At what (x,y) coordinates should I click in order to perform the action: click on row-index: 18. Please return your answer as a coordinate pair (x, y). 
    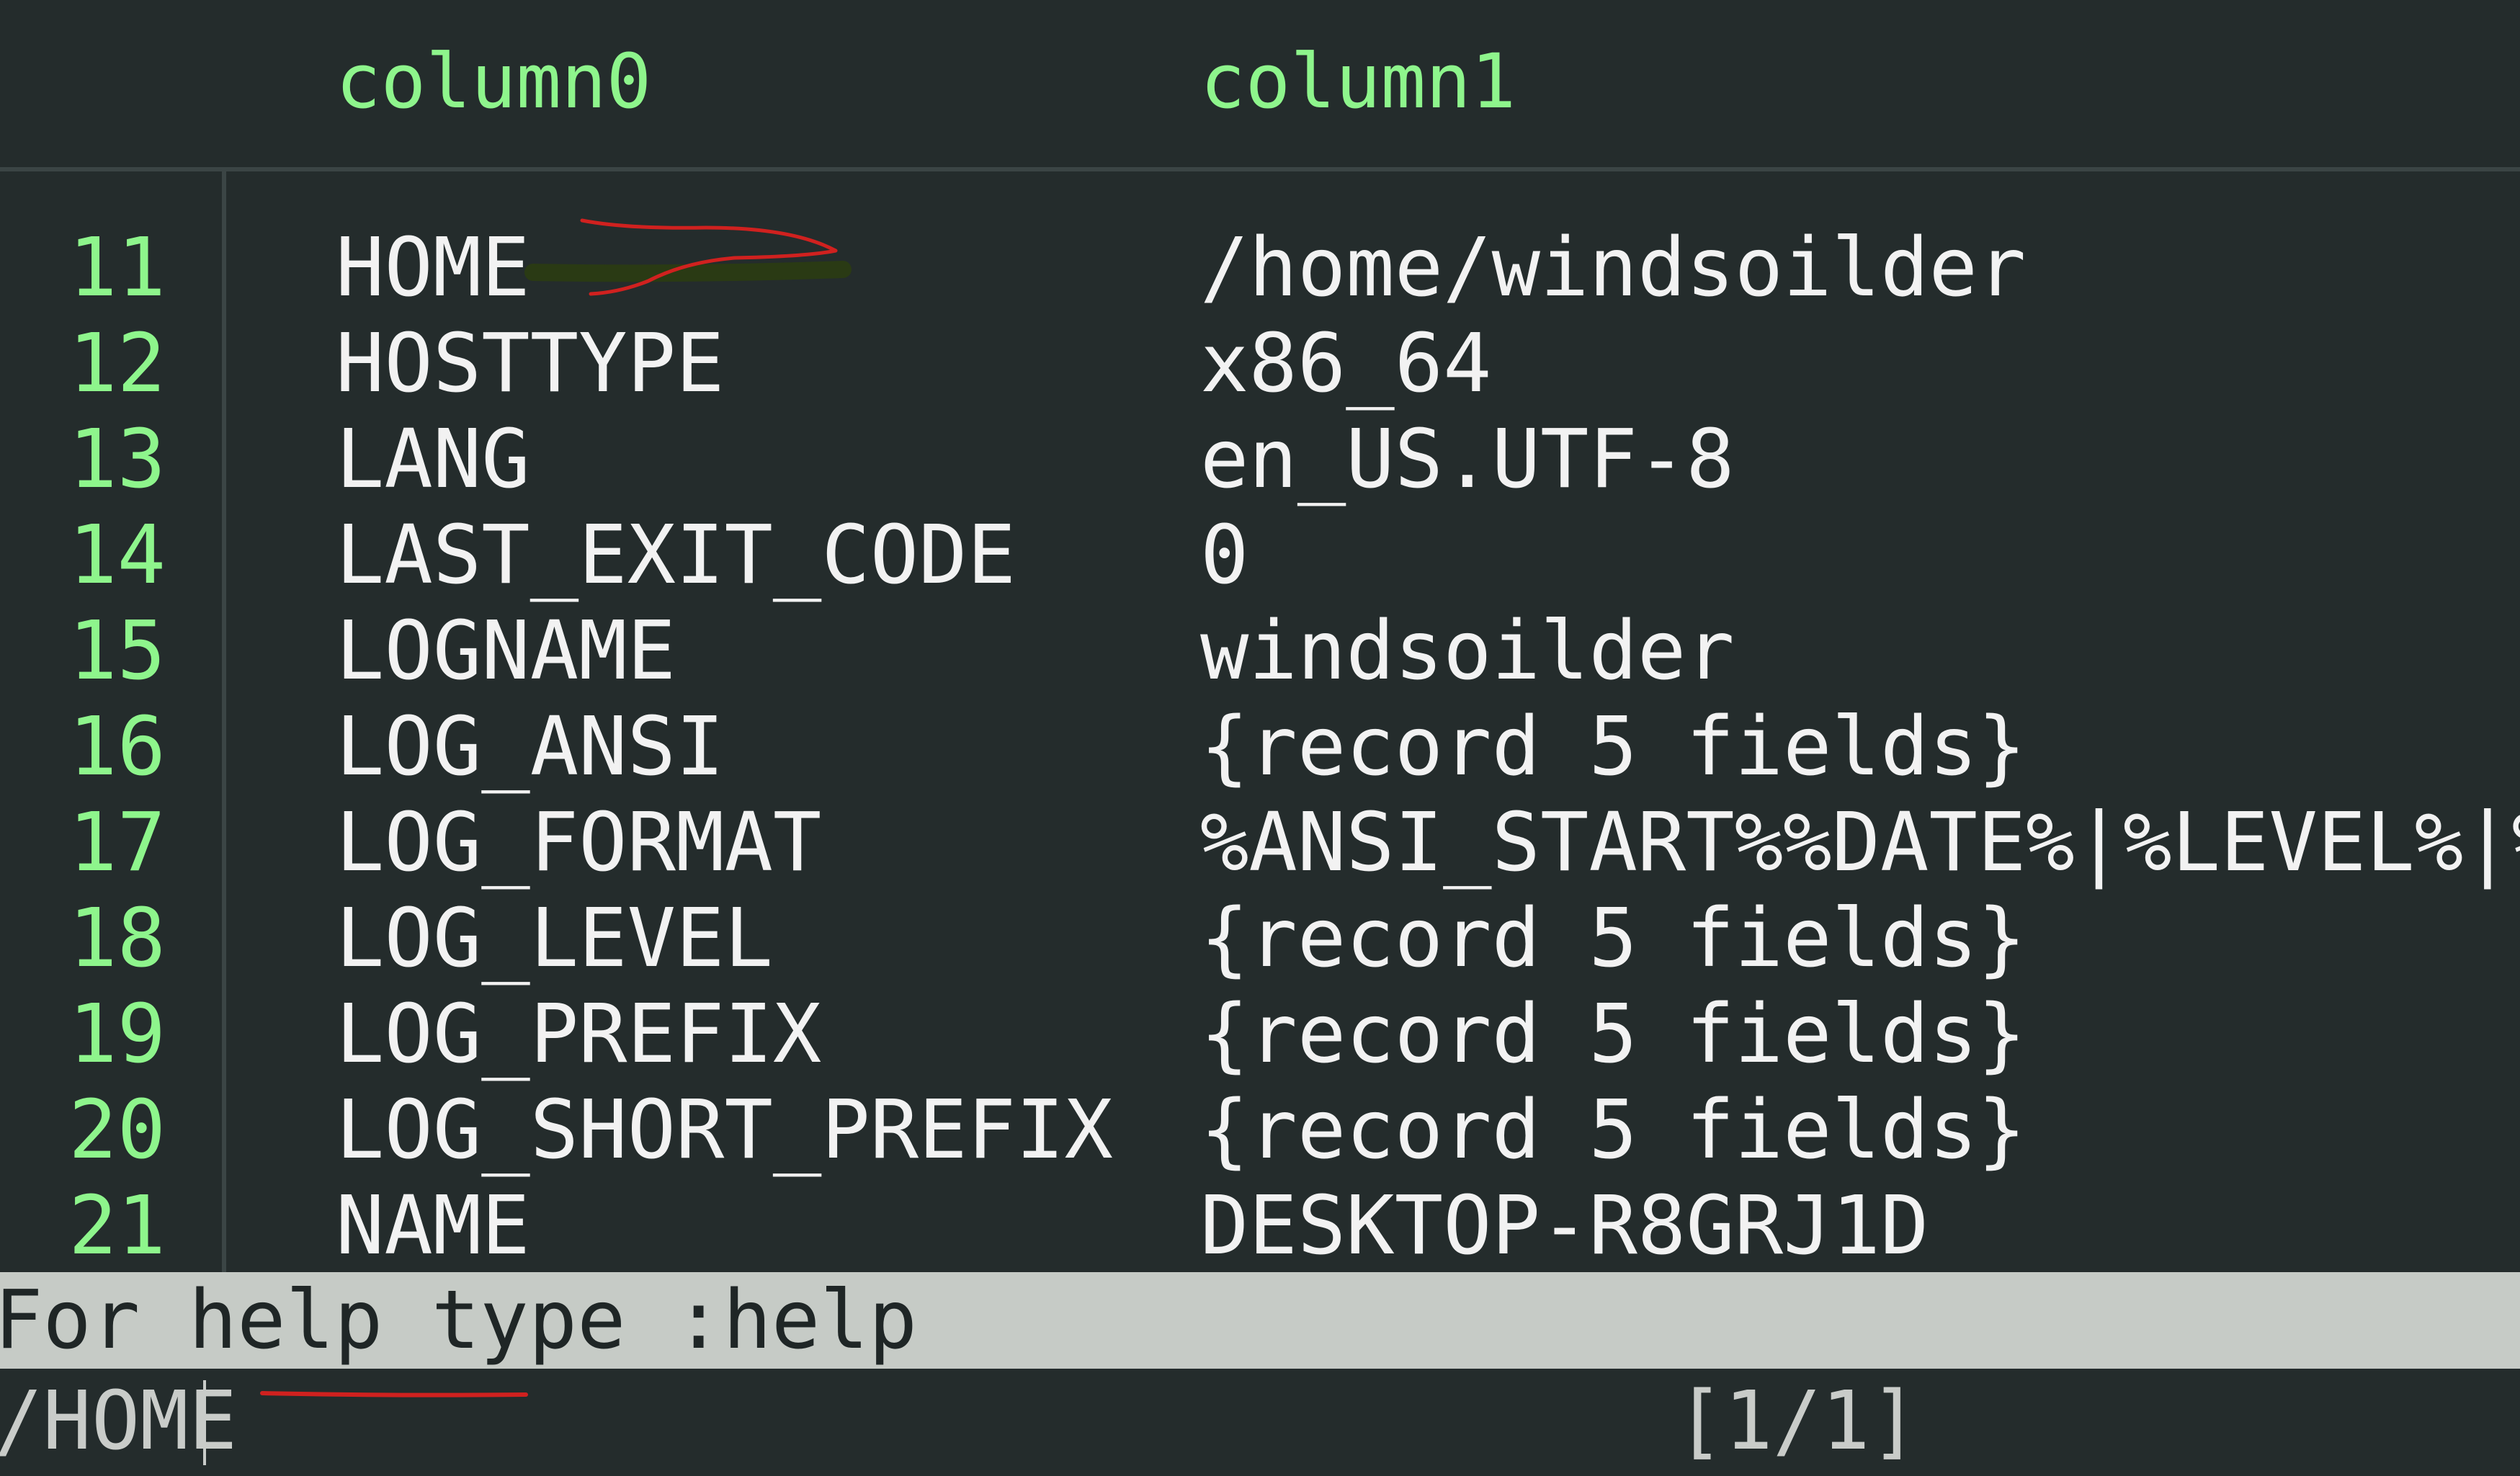
    Looking at the image, I should click on (117, 938).